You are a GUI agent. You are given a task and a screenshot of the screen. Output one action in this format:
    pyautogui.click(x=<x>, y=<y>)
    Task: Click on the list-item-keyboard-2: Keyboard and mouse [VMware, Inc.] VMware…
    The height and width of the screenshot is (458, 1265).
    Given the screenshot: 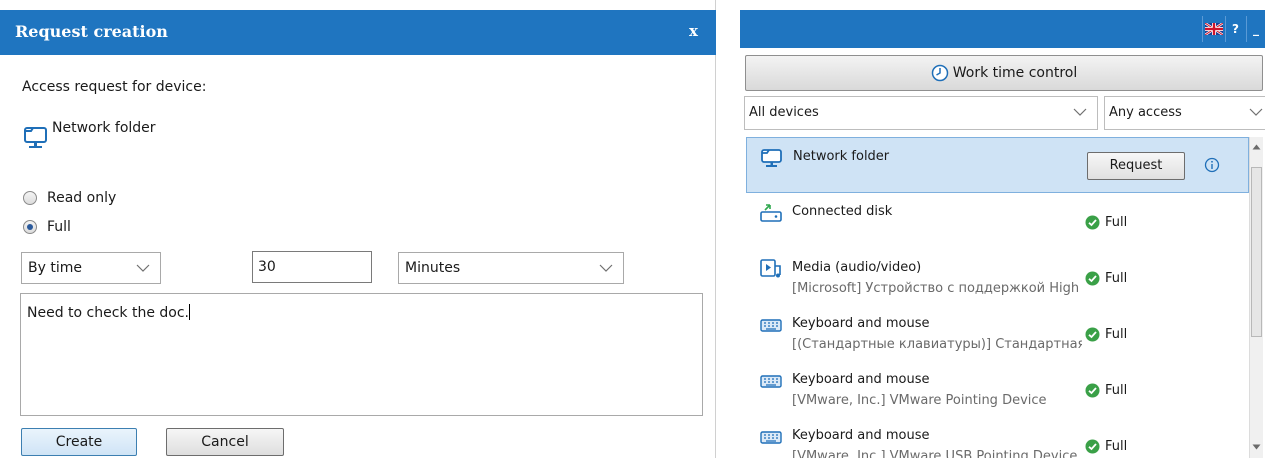 What is the action you would take?
    pyautogui.click(x=997, y=389)
    